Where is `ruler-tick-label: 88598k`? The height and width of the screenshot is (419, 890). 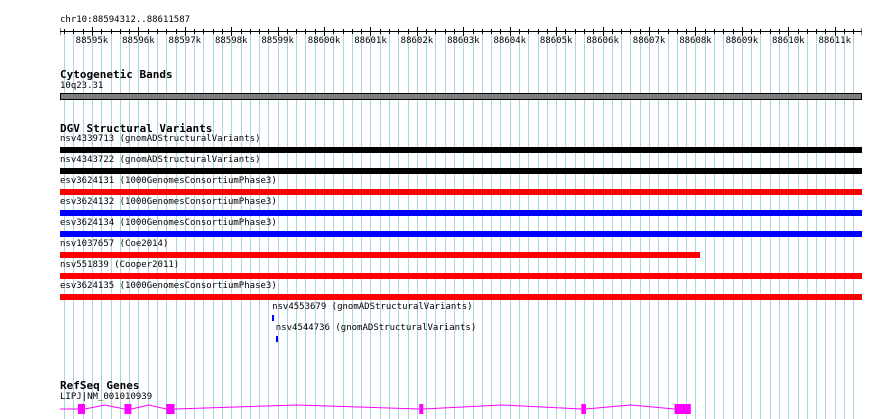 ruler-tick-label: 88598k is located at coordinates (231, 41).